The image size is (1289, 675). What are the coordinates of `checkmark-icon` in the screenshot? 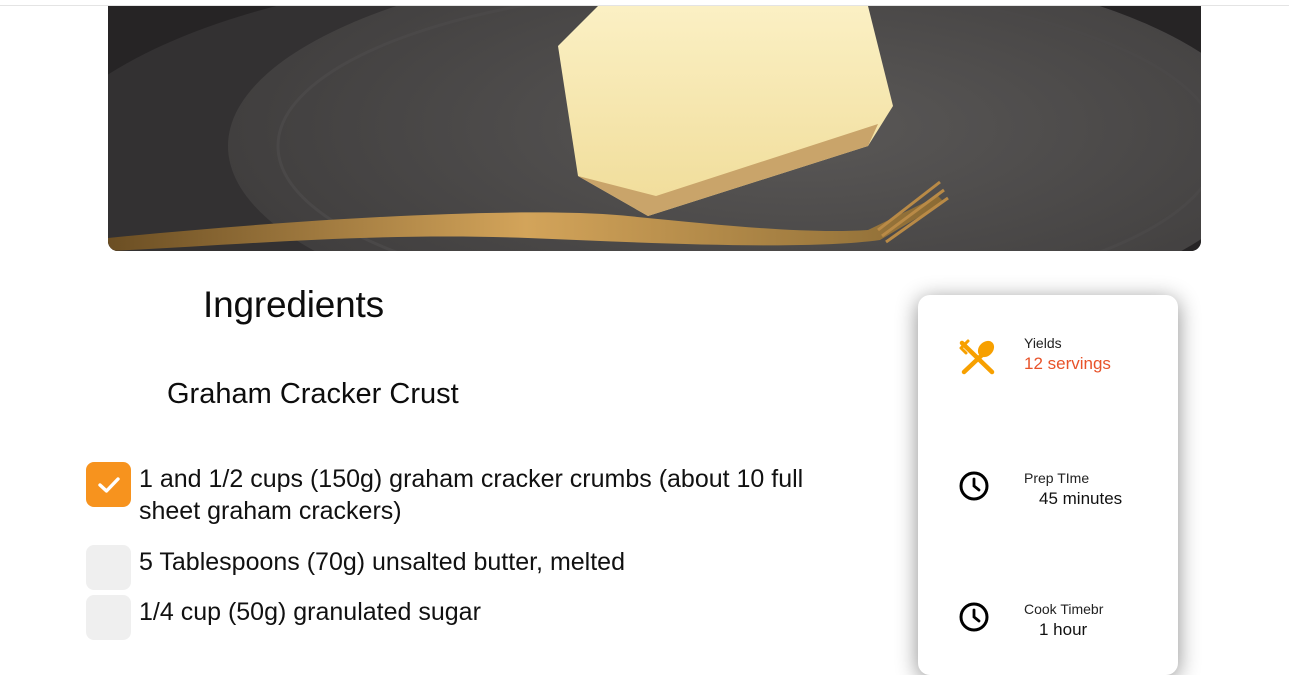 It's located at (108, 484).